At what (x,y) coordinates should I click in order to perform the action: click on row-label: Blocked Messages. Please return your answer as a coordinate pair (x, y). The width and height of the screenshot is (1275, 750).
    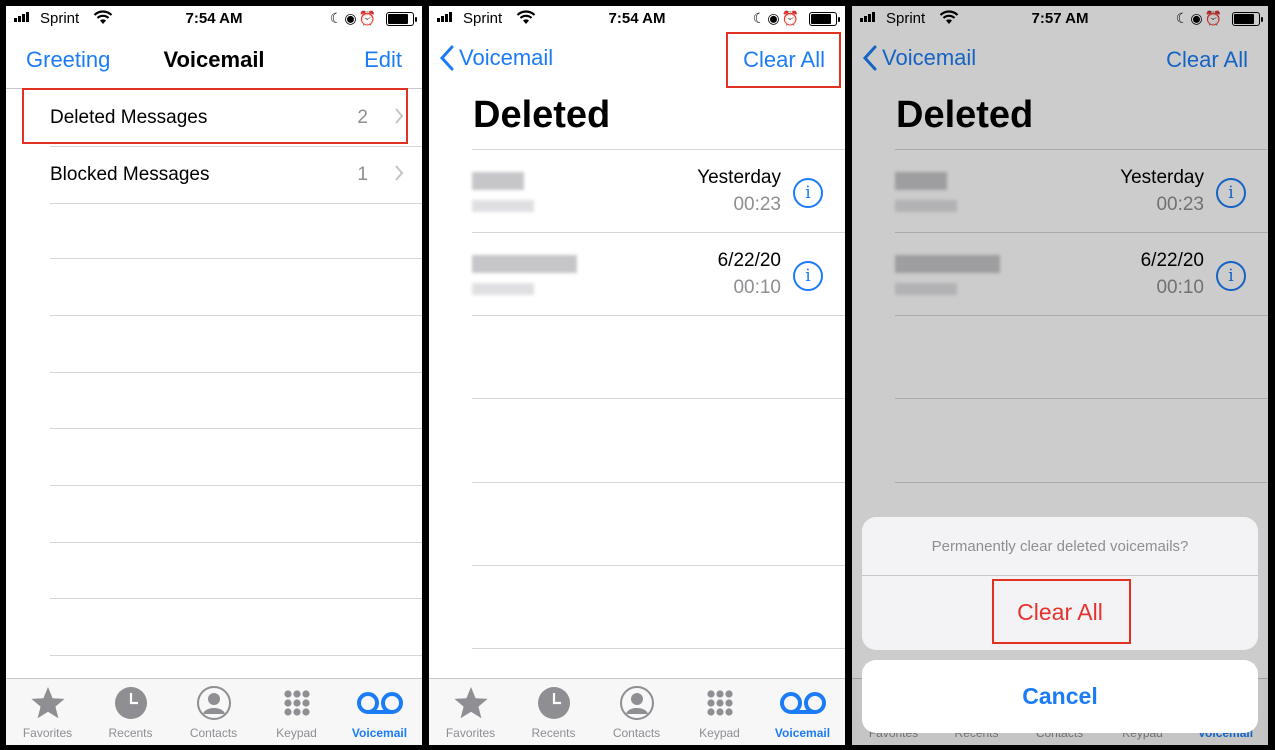
    Looking at the image, I should click on (130, 174).